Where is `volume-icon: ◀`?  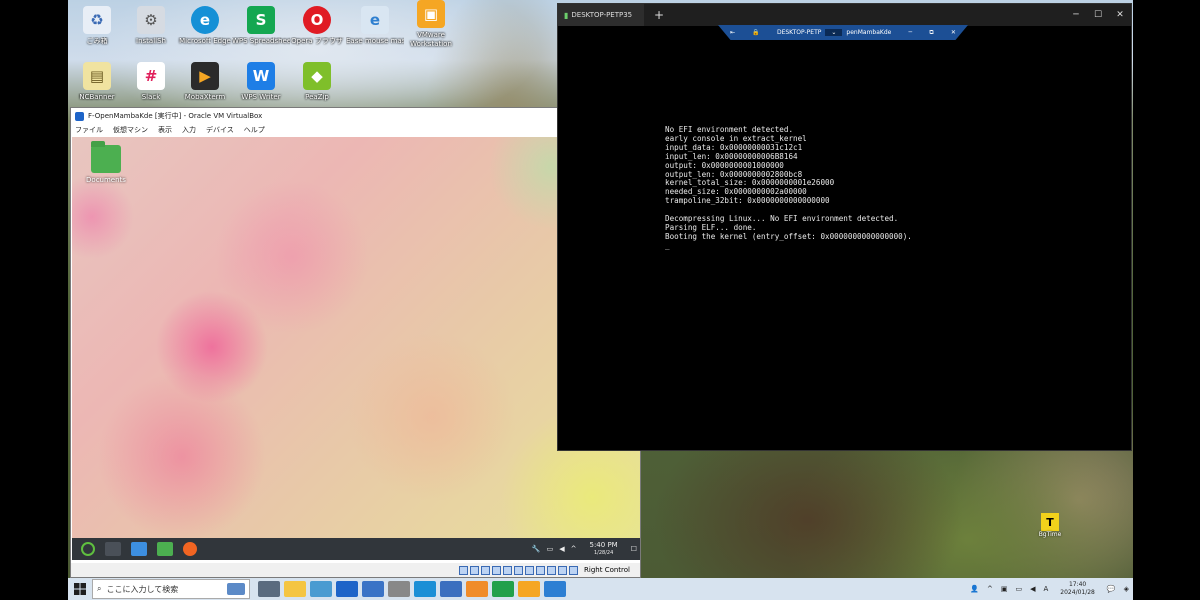 volume-icon: ◀ is located at coordinates (1032, 589).